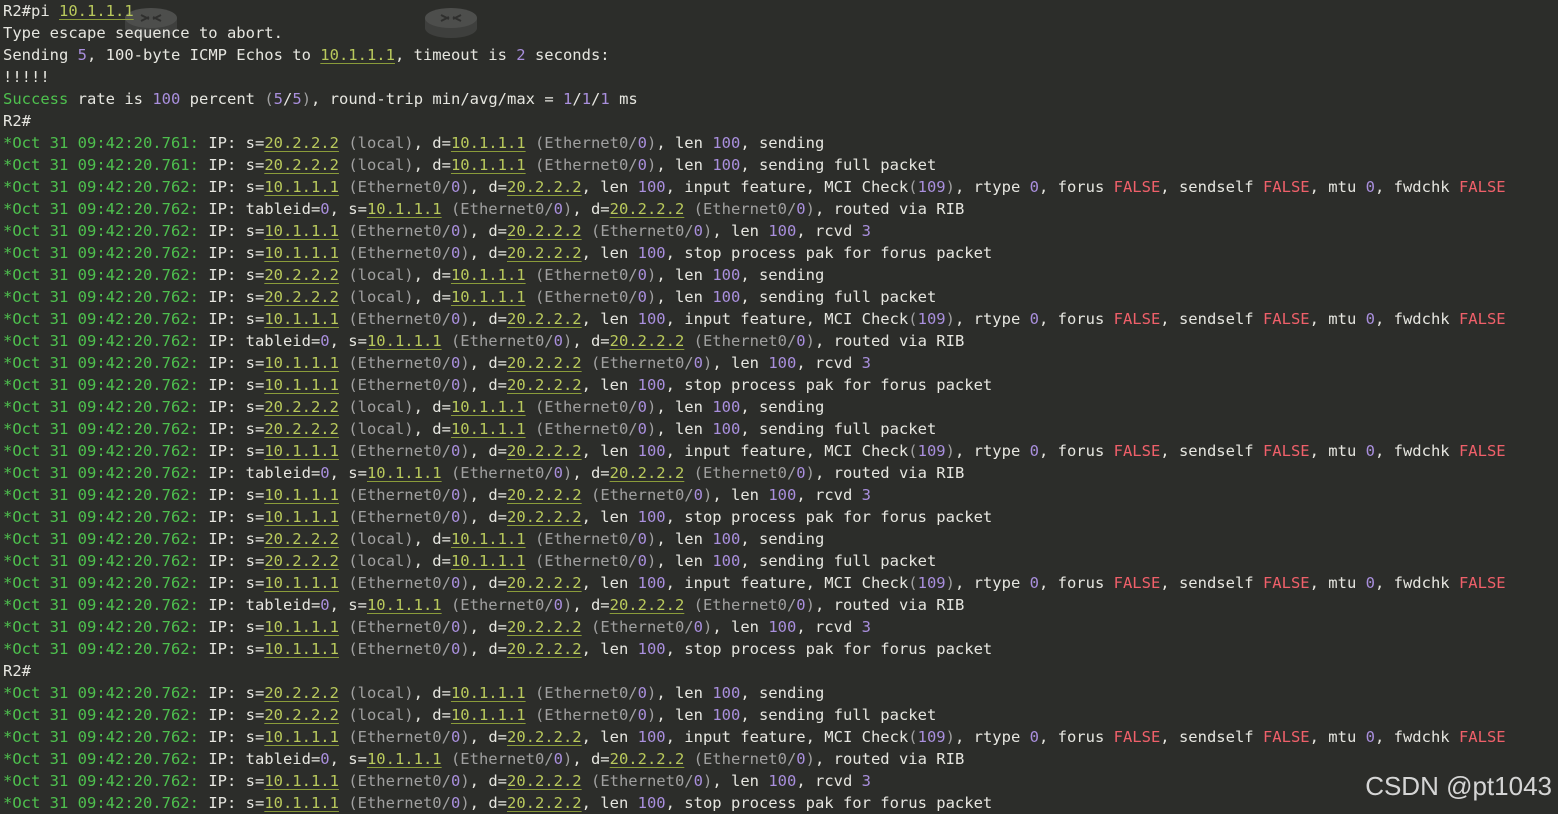 The image size is (1558, 814). Describe the element at coordinates (96, 11) in the screenshot. I see `ping-target: 10.1.1.1` at that location.